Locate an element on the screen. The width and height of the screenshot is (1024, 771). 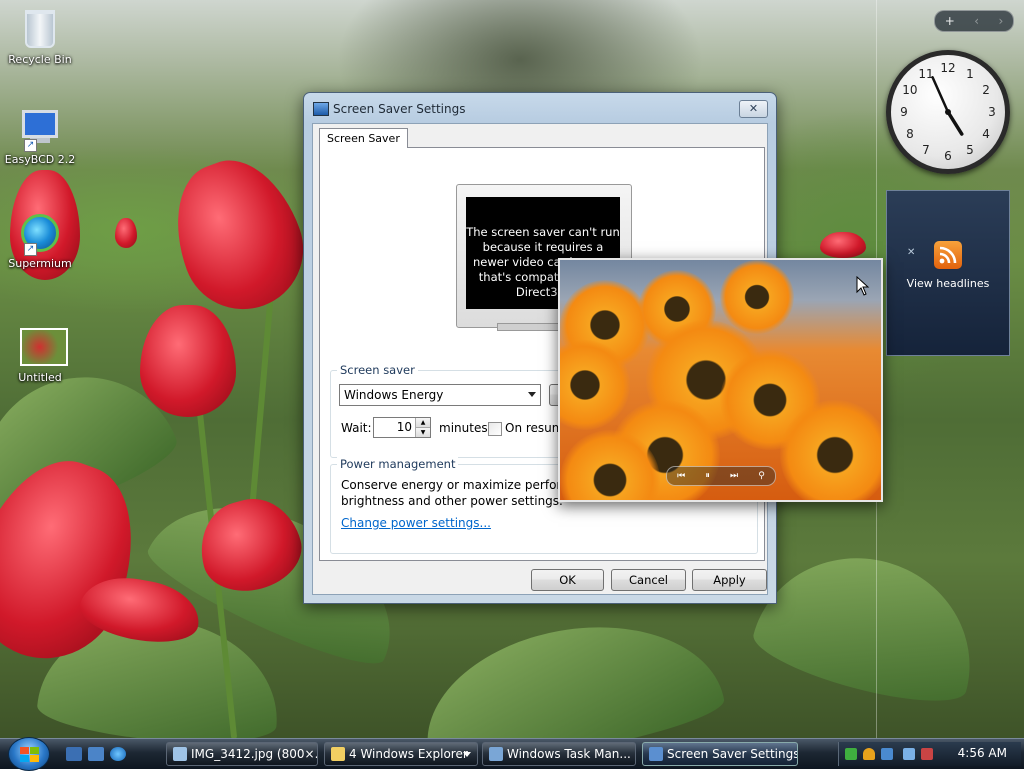
minutes-label: minutes is located at coordinates (463, 428).